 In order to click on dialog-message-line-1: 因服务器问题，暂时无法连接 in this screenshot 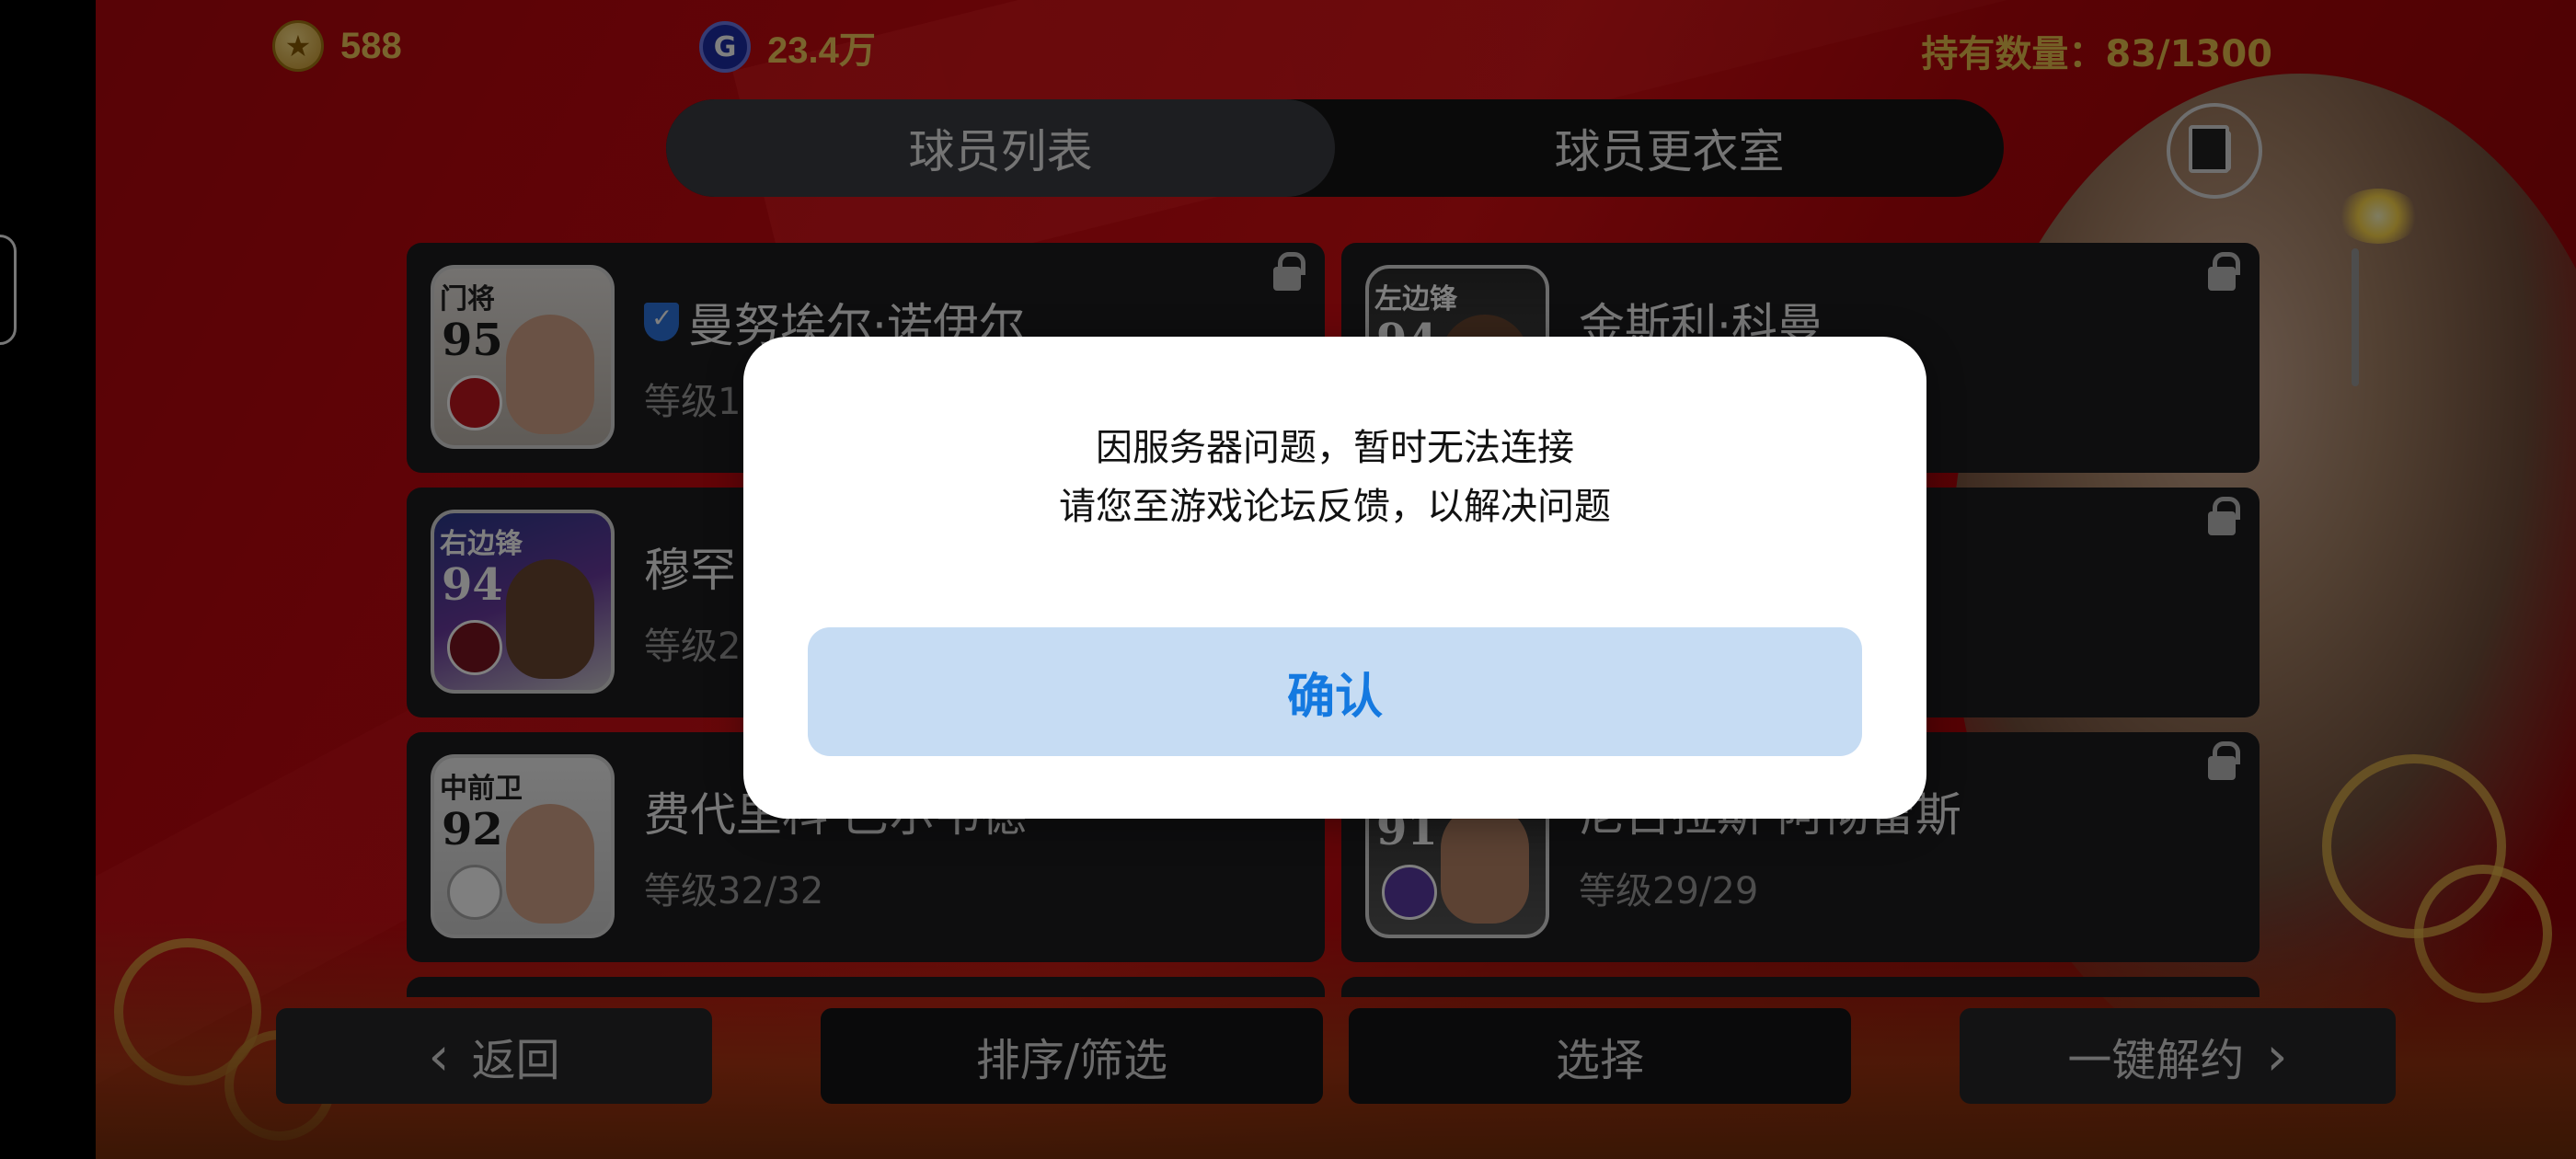, I will do `click(1335, 448)`.